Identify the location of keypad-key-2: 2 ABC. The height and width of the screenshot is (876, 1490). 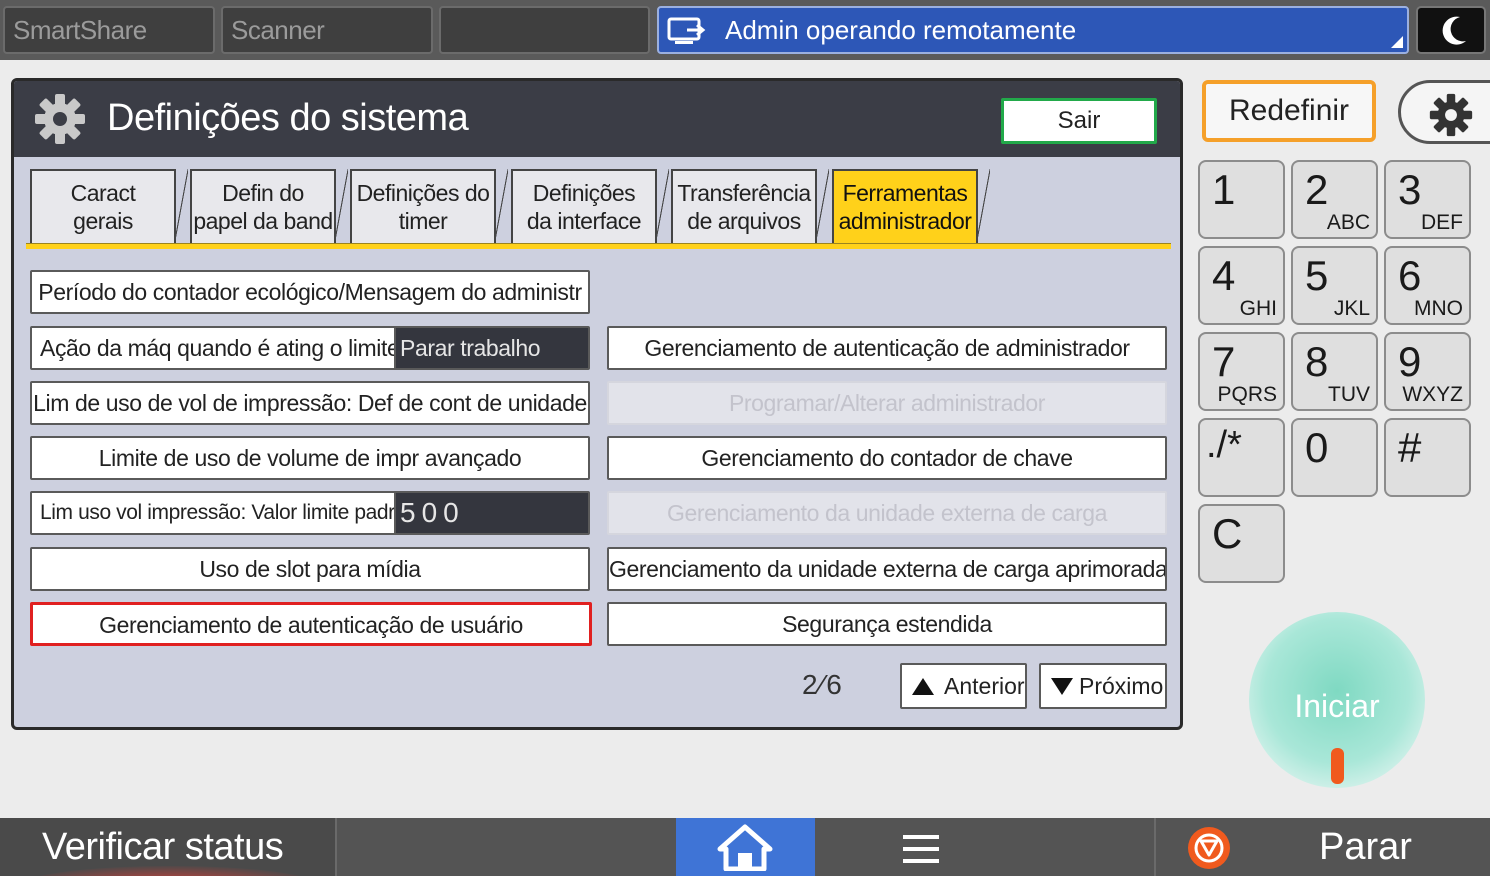
(1334, 199).